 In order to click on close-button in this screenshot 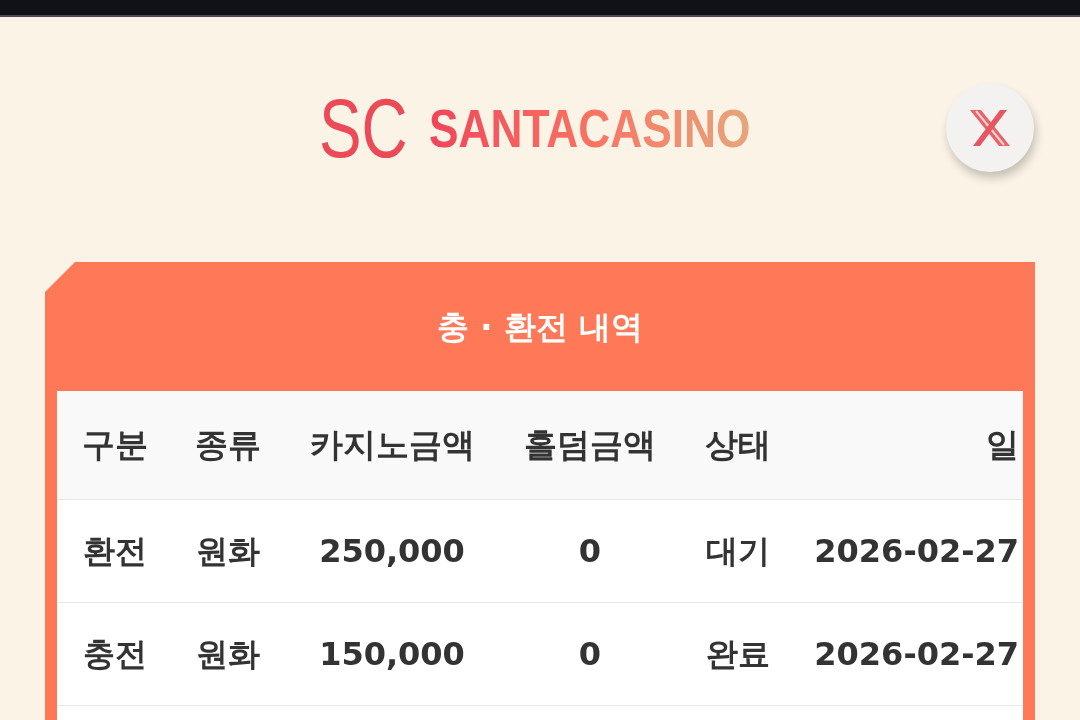, I will do `click(990, 128)`.